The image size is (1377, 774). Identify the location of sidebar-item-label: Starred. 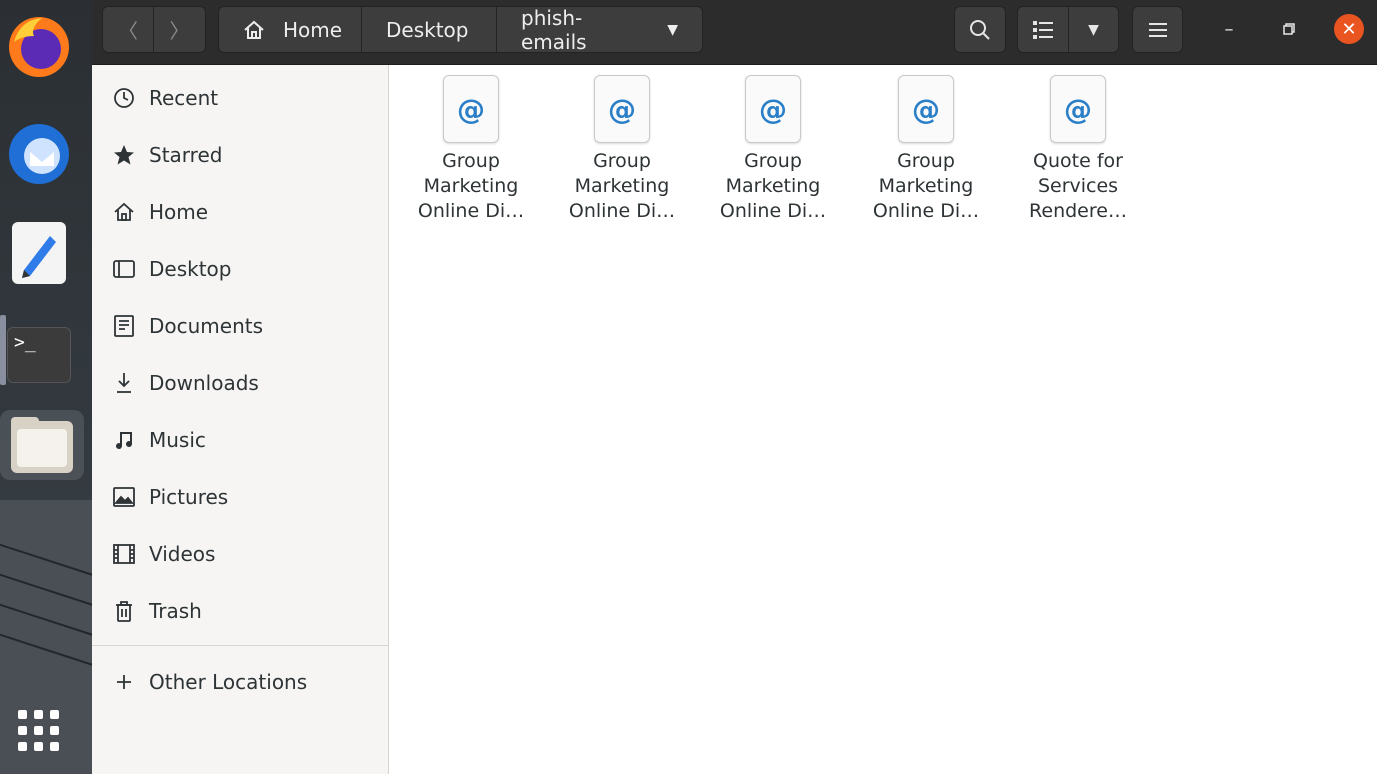
(186, 155).